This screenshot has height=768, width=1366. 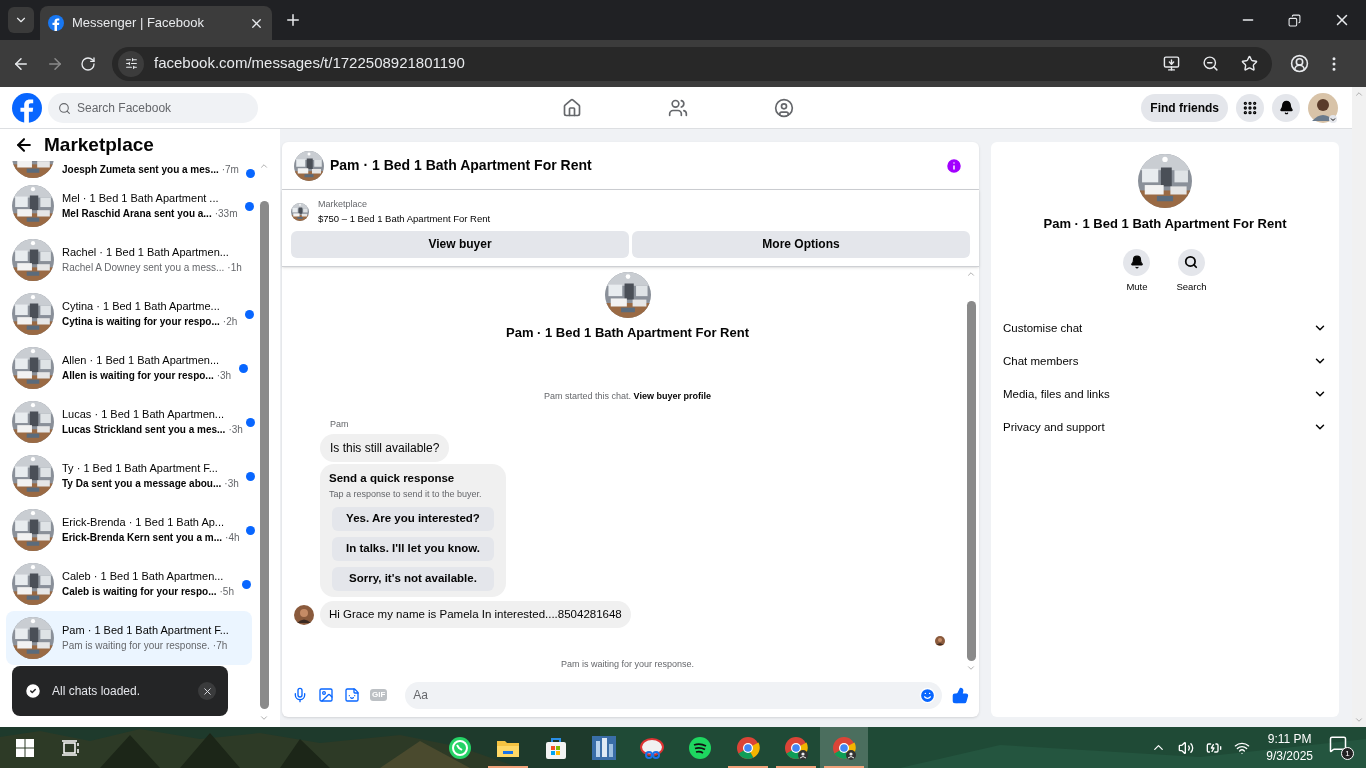 What do you see at coordinates (1165, 328) in the screenshot?
I see `details-section: Customise chat` at bounding box center [1165, 328].